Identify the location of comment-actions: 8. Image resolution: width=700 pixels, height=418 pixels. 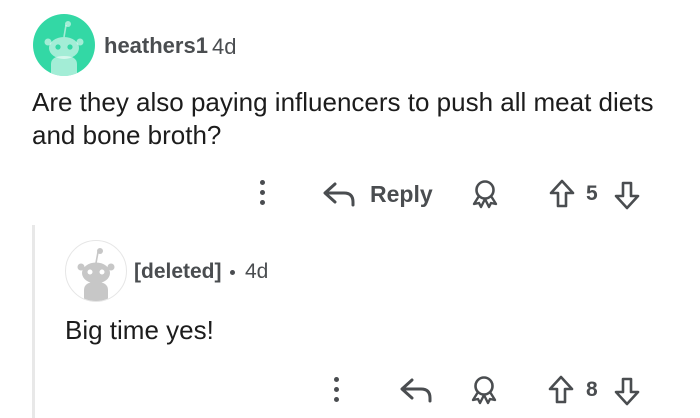
(350, 390).